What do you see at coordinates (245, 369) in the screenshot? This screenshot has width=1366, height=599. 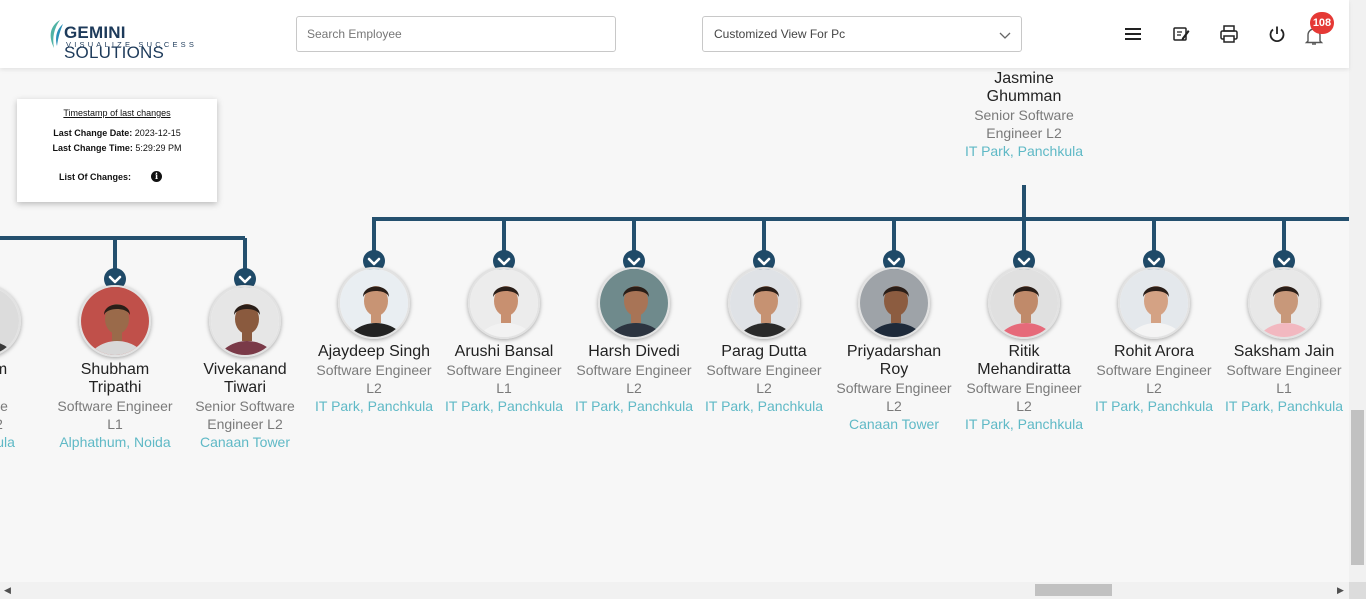 I see `employee-name: Vivekanand` at bounding box center [245, 369].